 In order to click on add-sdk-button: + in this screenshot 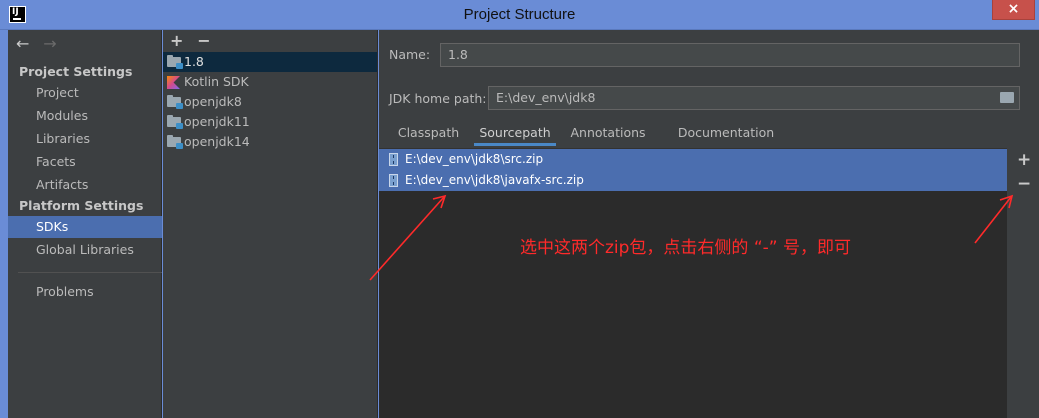, I will do `click(176, 41)`.